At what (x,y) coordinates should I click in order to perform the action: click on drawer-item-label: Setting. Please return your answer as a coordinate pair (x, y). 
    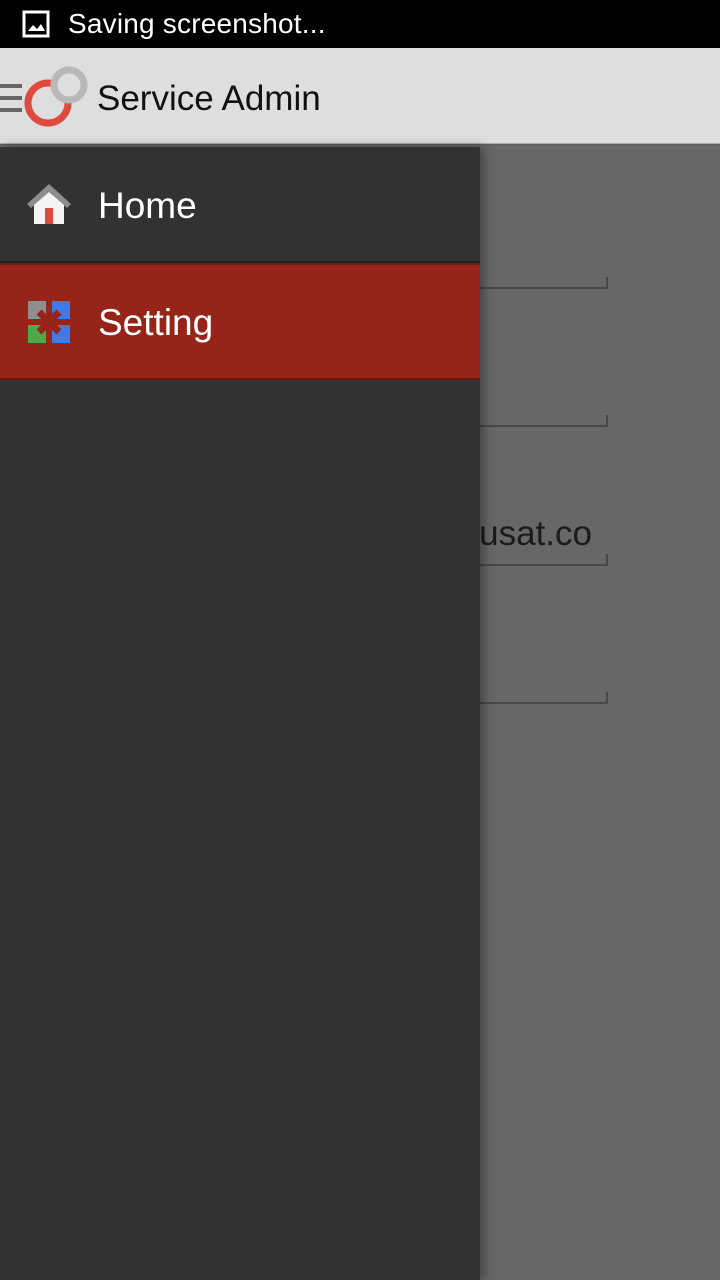
    Looking at the image, I should click on (156, 322).